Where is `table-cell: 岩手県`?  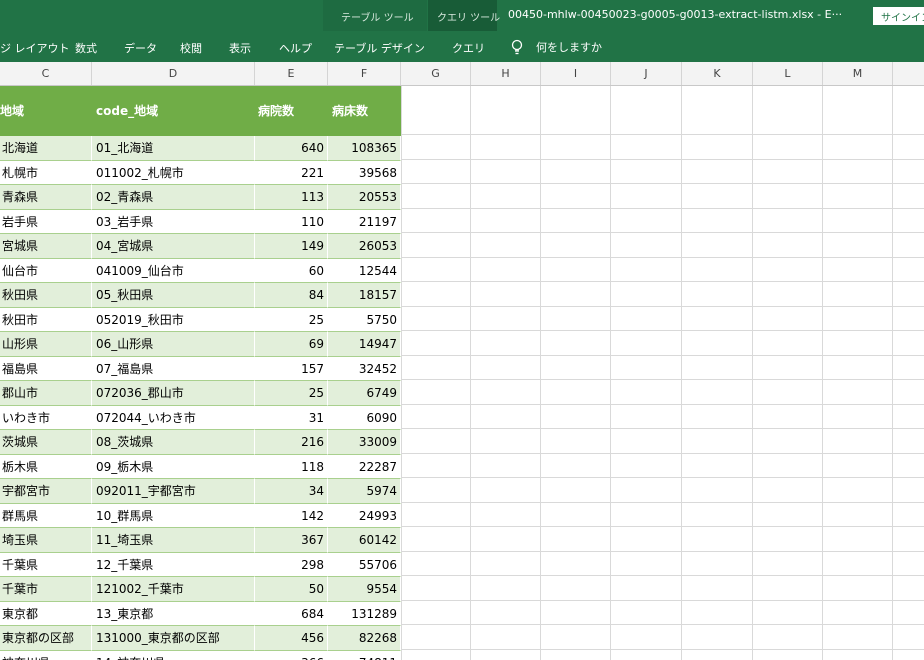 table-cell: 岩手県 is located at coordinates (46, 221).